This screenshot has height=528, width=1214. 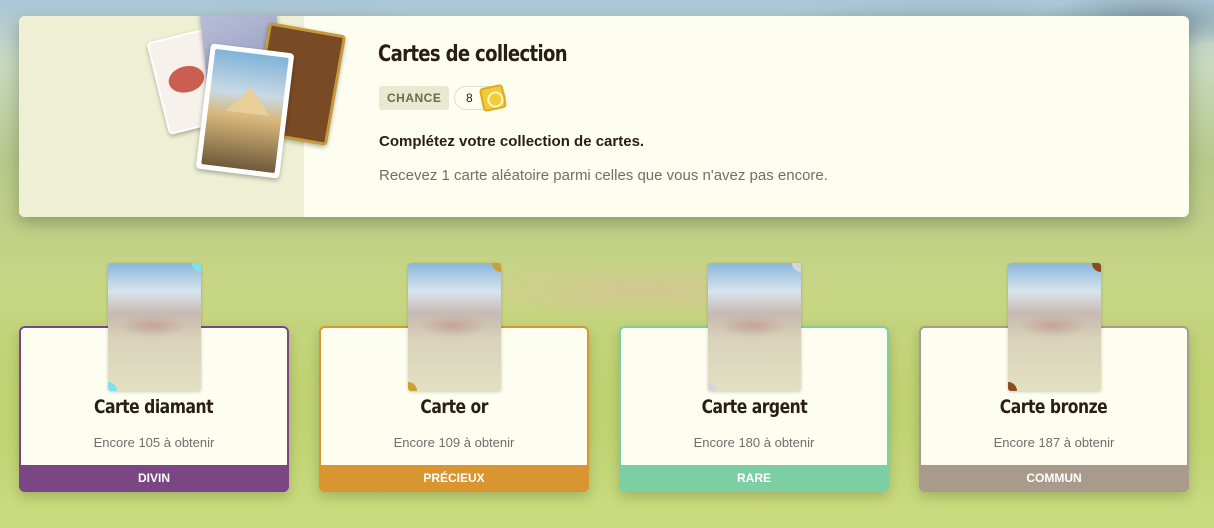 What do you see at coordinates (754, 478) in the screenshot?
I see `rarity-footer: RARE` at bounding box center [754, 478].